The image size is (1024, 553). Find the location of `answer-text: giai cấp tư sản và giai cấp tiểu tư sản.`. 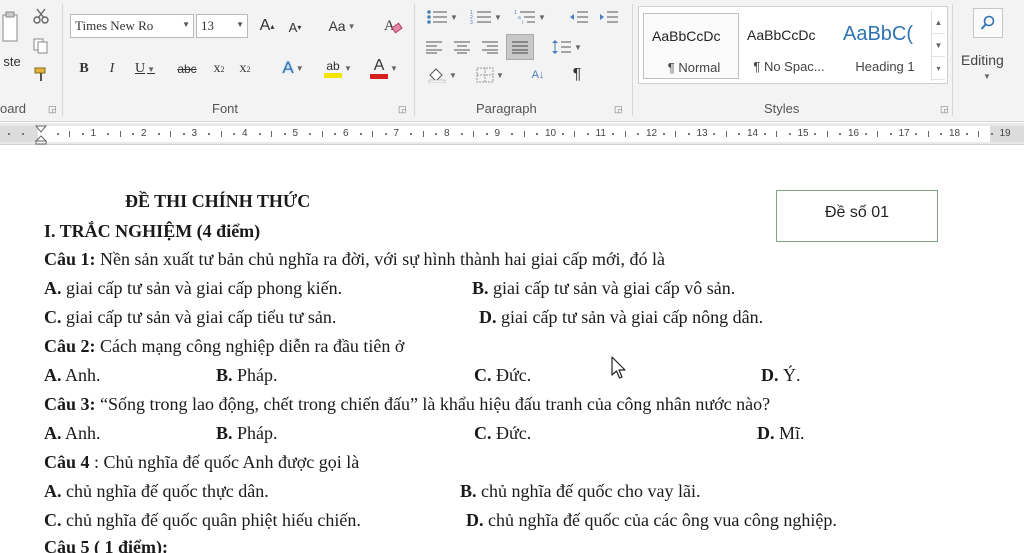

answer-text: giai cấp tư sản và giai cấp tiểu tư sản. is located at coordinates (199, 317).